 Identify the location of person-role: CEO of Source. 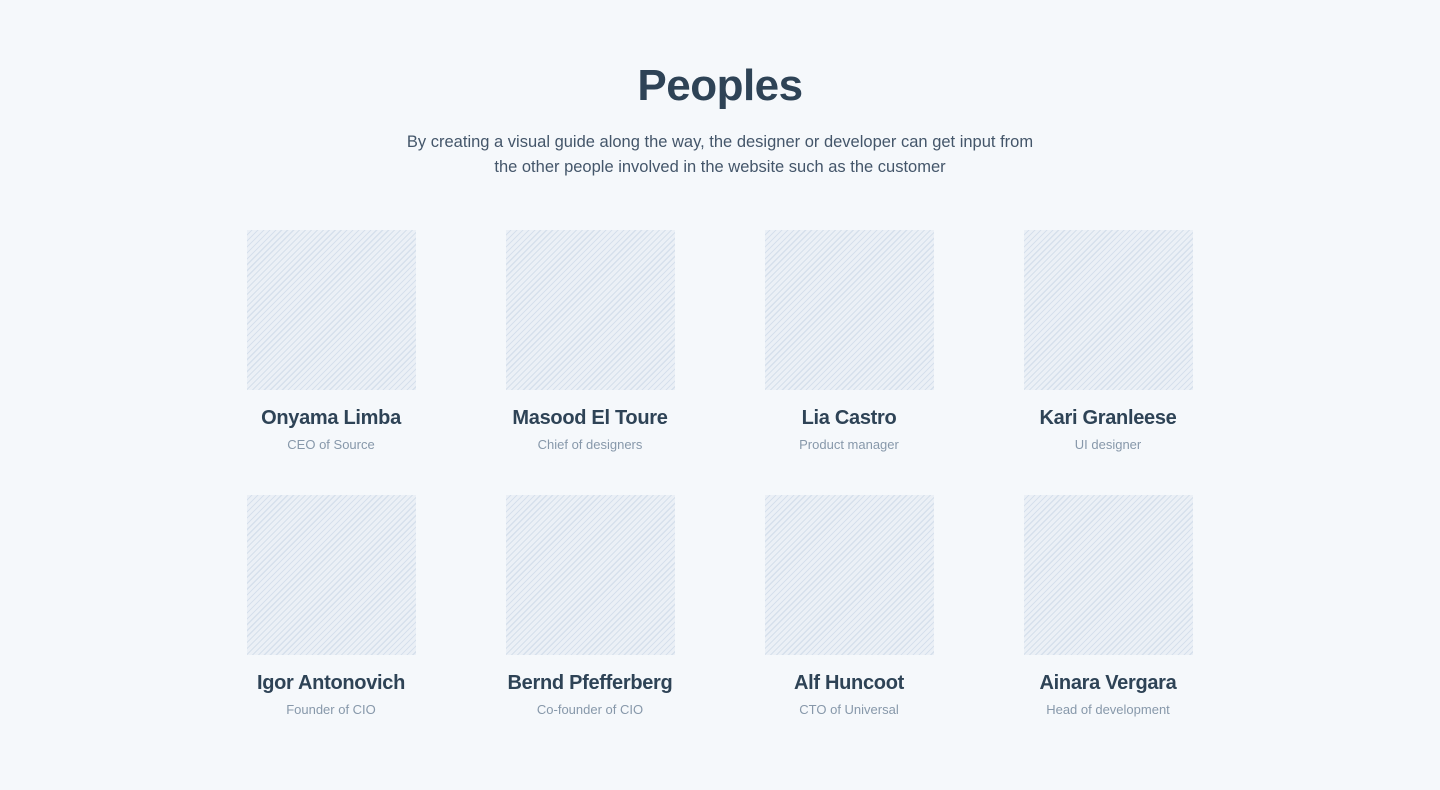
(331, 444).